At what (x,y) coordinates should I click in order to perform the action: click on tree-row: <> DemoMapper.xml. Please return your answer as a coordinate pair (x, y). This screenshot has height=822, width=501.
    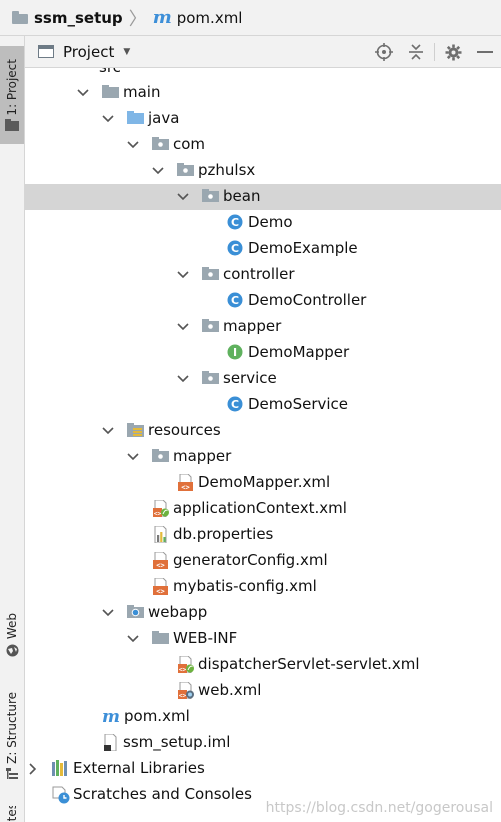
    Looking at the image, I should click on (263, 483).